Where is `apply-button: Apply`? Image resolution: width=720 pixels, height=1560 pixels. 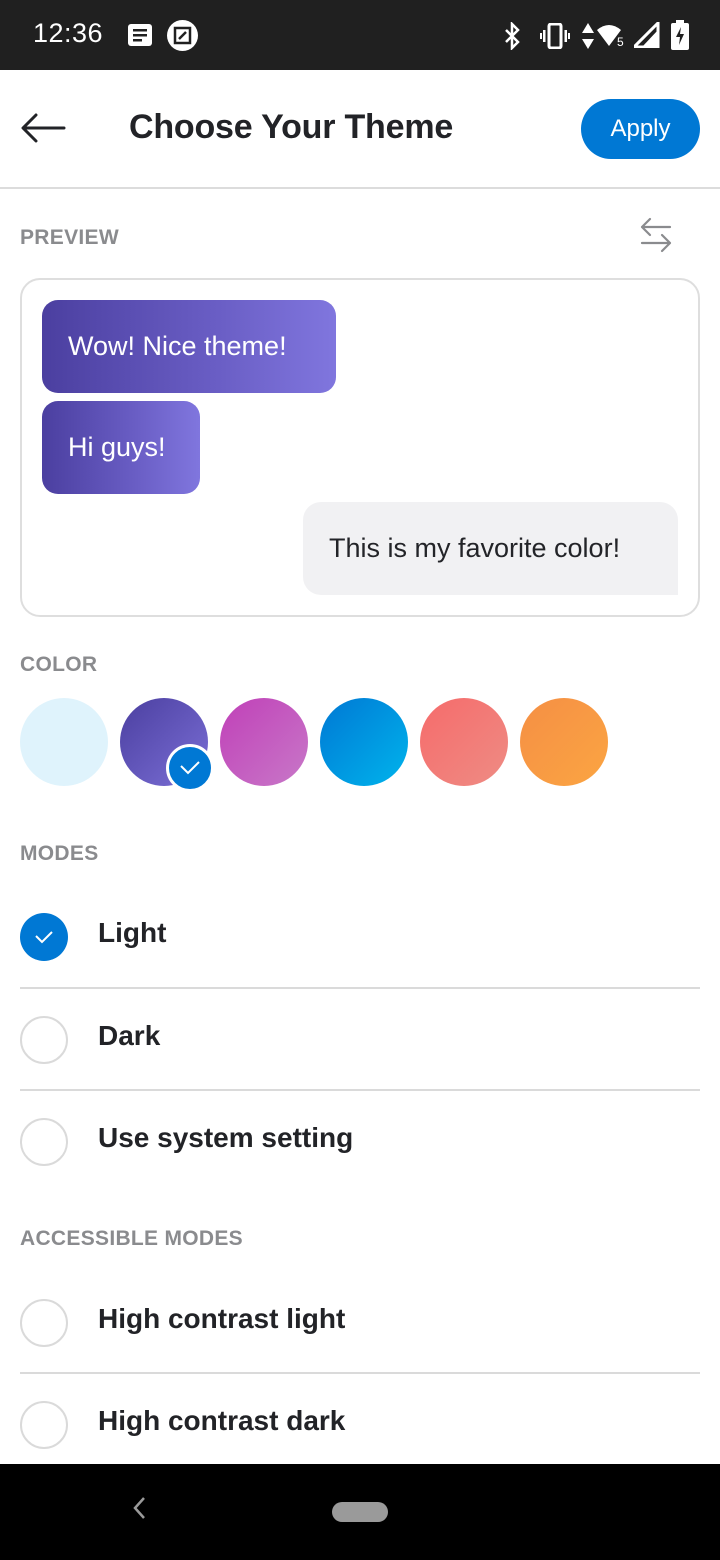
apply-button: Apply is located at coordinates (640, 129).